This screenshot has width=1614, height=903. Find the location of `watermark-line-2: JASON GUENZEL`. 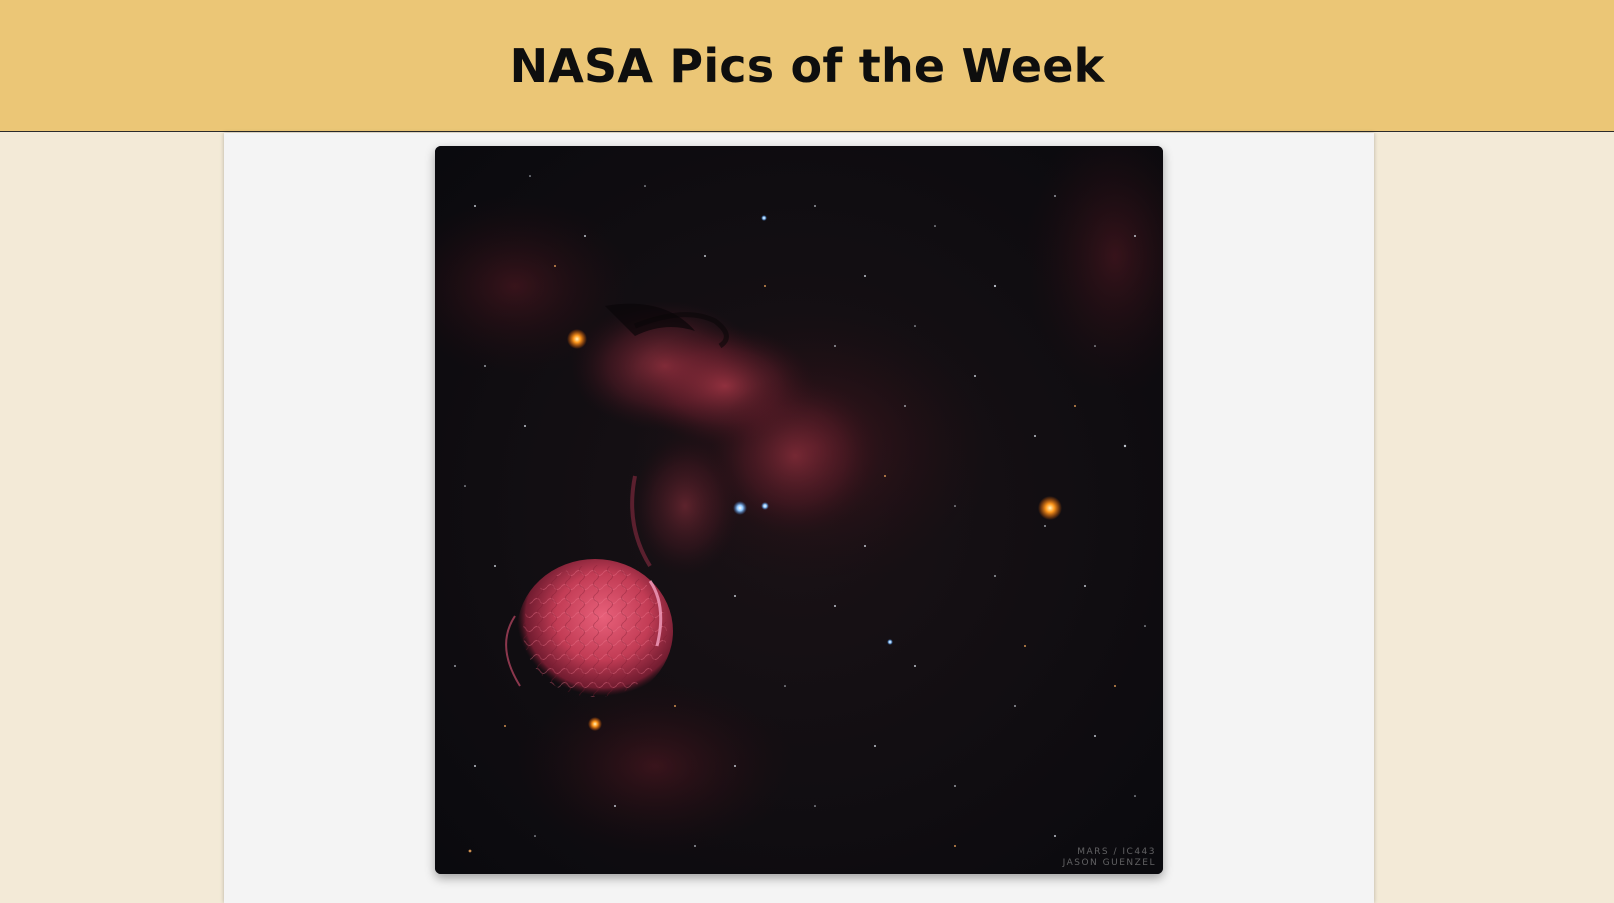

watermark-line-2: JASON GUENZEL is located at coordinates (1109, 863).